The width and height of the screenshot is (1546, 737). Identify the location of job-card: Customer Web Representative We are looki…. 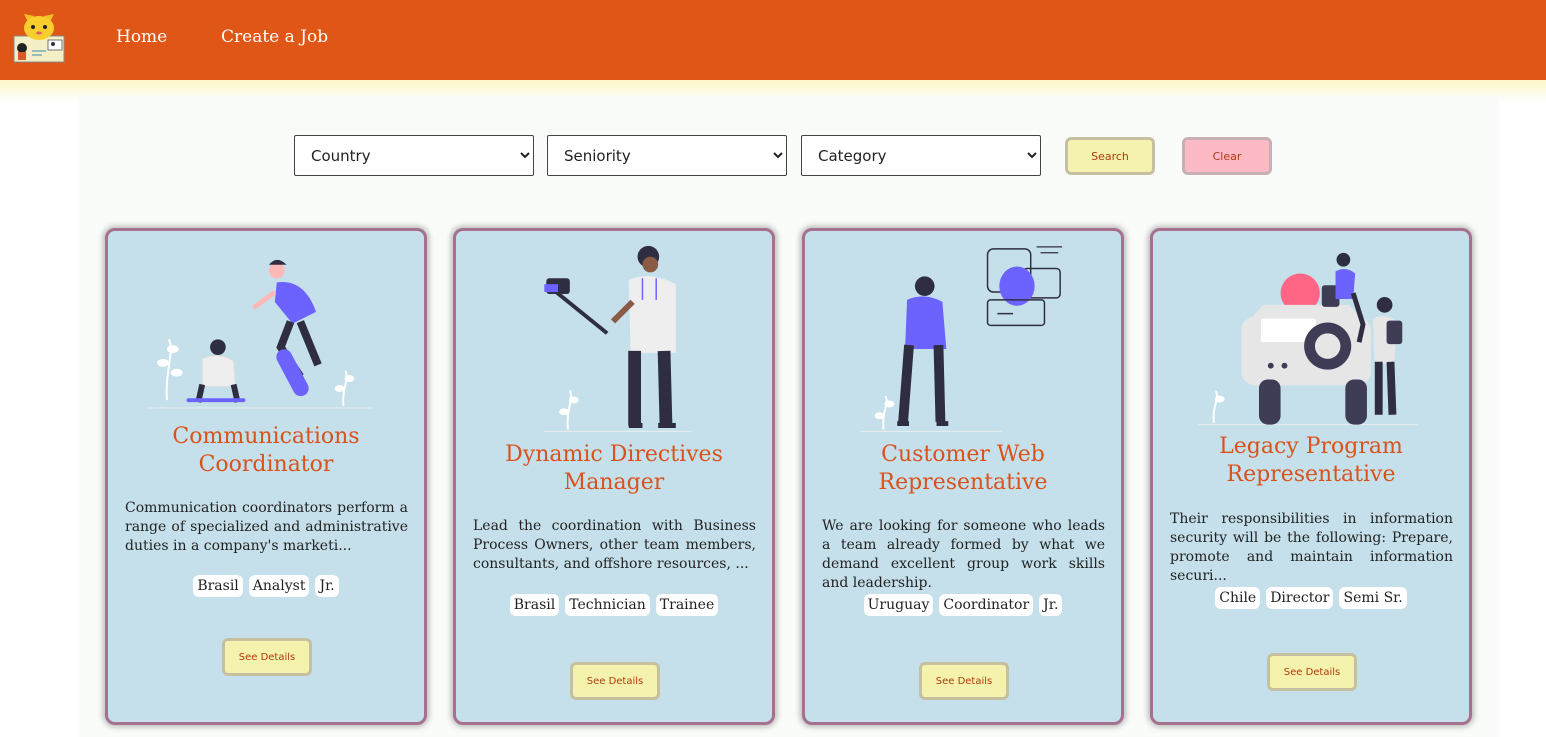
(963, 476).